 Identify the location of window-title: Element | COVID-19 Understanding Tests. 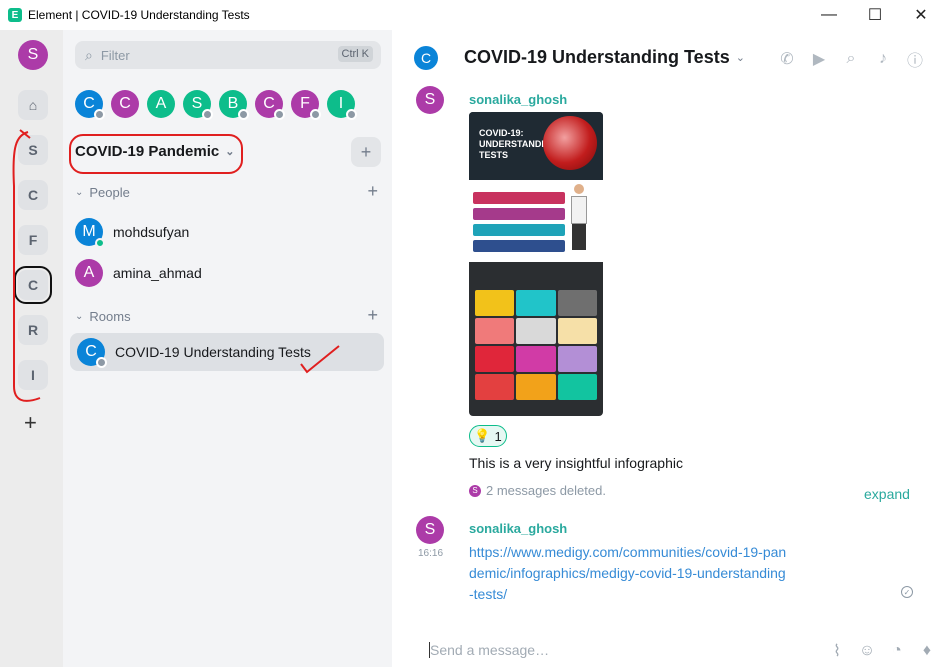
(139, 15).